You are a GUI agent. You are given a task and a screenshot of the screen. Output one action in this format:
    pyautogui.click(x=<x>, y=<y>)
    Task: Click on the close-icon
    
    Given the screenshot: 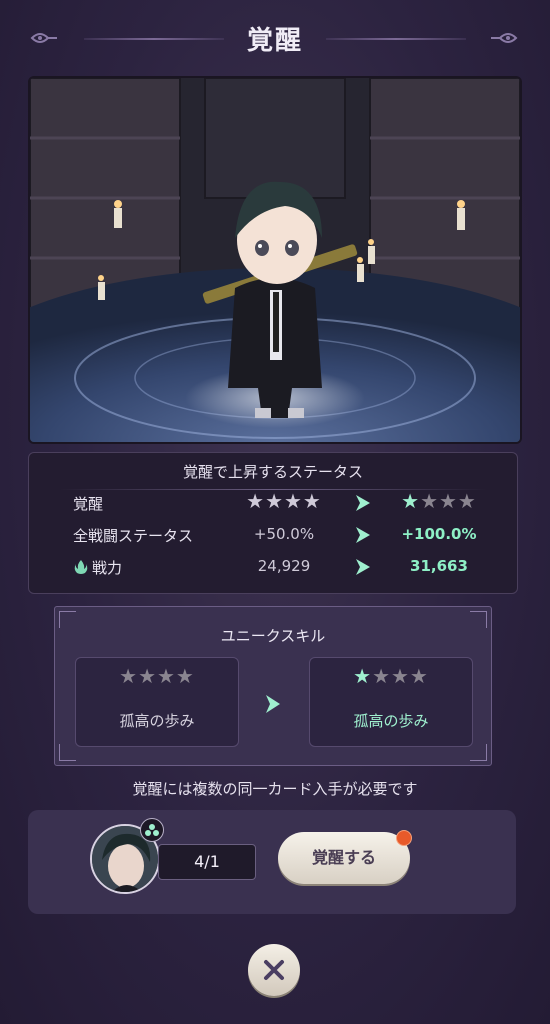 What is the action you would take?
    pyautogui.click(x=274, y=970)
    